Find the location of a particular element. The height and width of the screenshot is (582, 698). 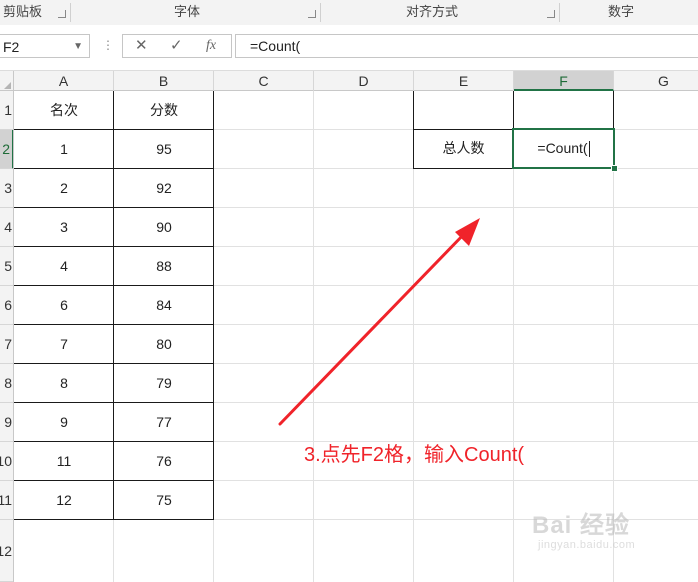

annotation-text: 3.点先F2格，输入Count( is located at coordinates (414, 455).